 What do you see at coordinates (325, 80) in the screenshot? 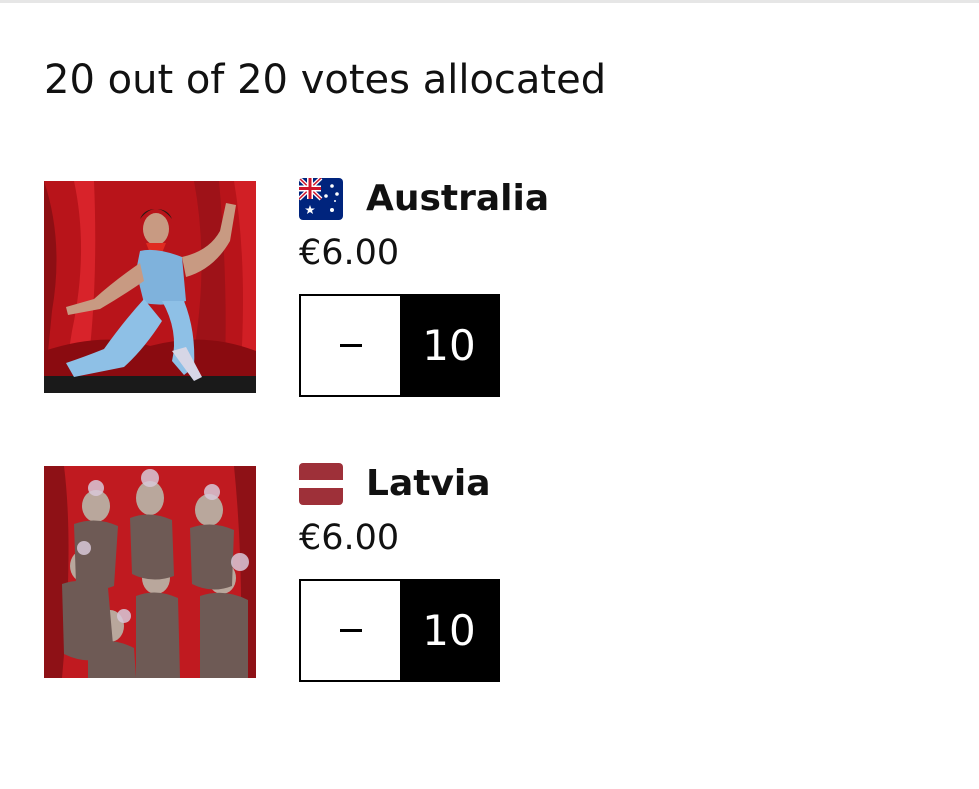
I see `votes-allocated-summary: 20 out of 20 votes allocated` at bounding box center [325, 80].